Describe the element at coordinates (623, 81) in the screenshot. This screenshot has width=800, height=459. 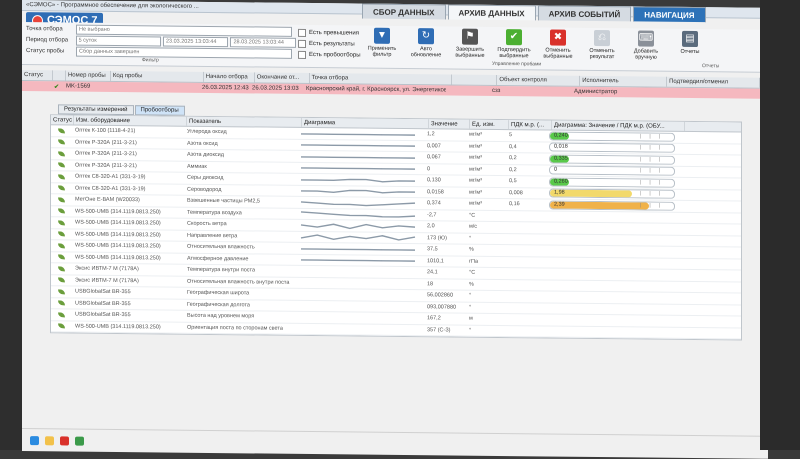
I see `column-header: Исполнитель` at that location.